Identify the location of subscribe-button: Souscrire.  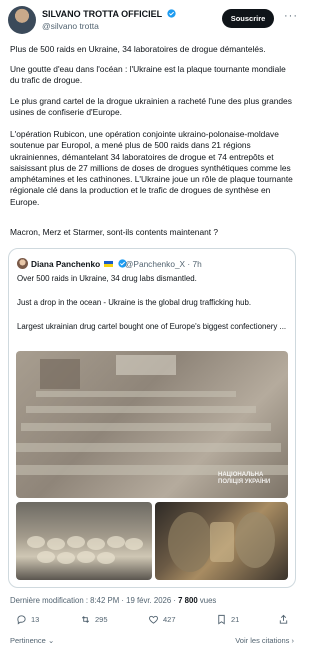
(248, 18).